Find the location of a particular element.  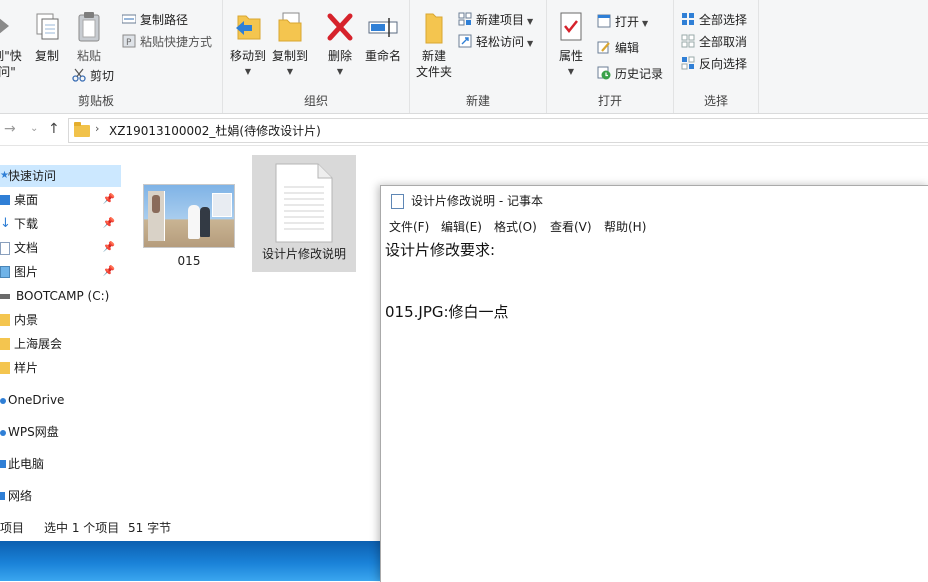

nav-item-onedrive: OneDrive is located at coordinates (60, 400).